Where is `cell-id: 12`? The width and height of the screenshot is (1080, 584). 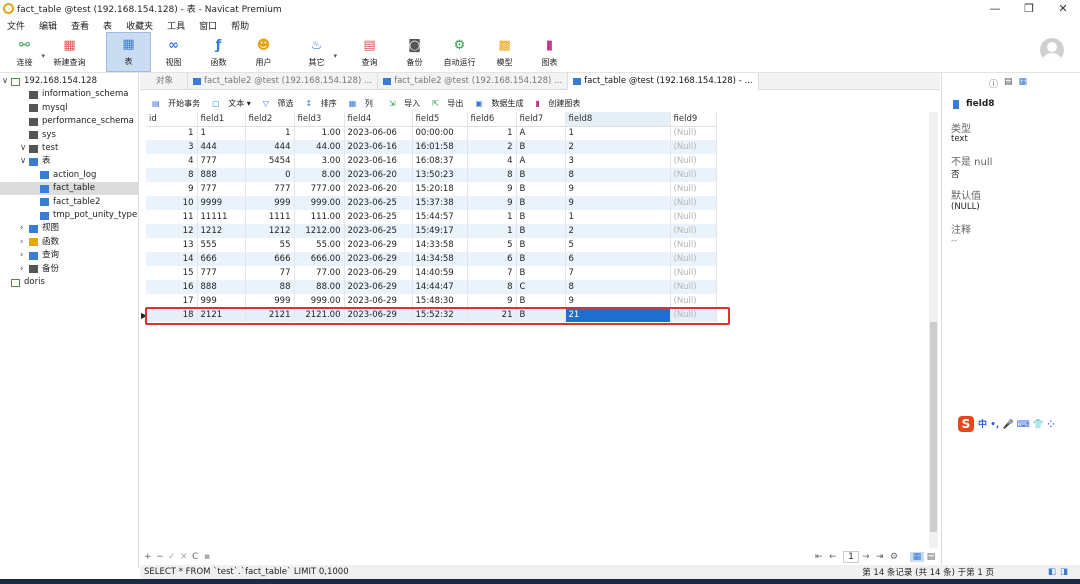
cell-id: 12 is located at coordinates (172, 231).